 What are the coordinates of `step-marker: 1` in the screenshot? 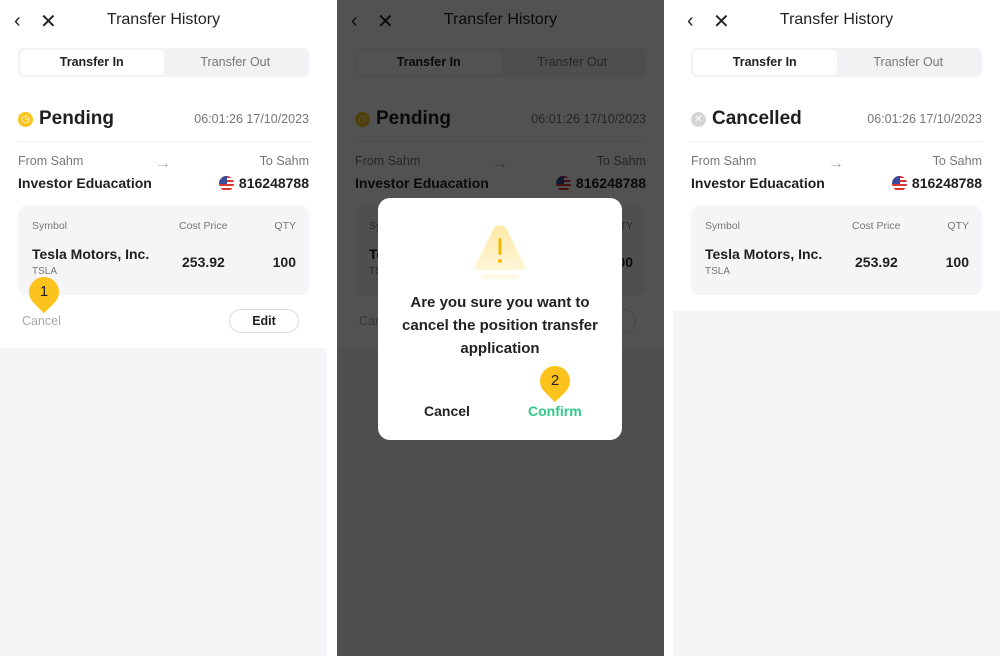 It's located at (44, 292).